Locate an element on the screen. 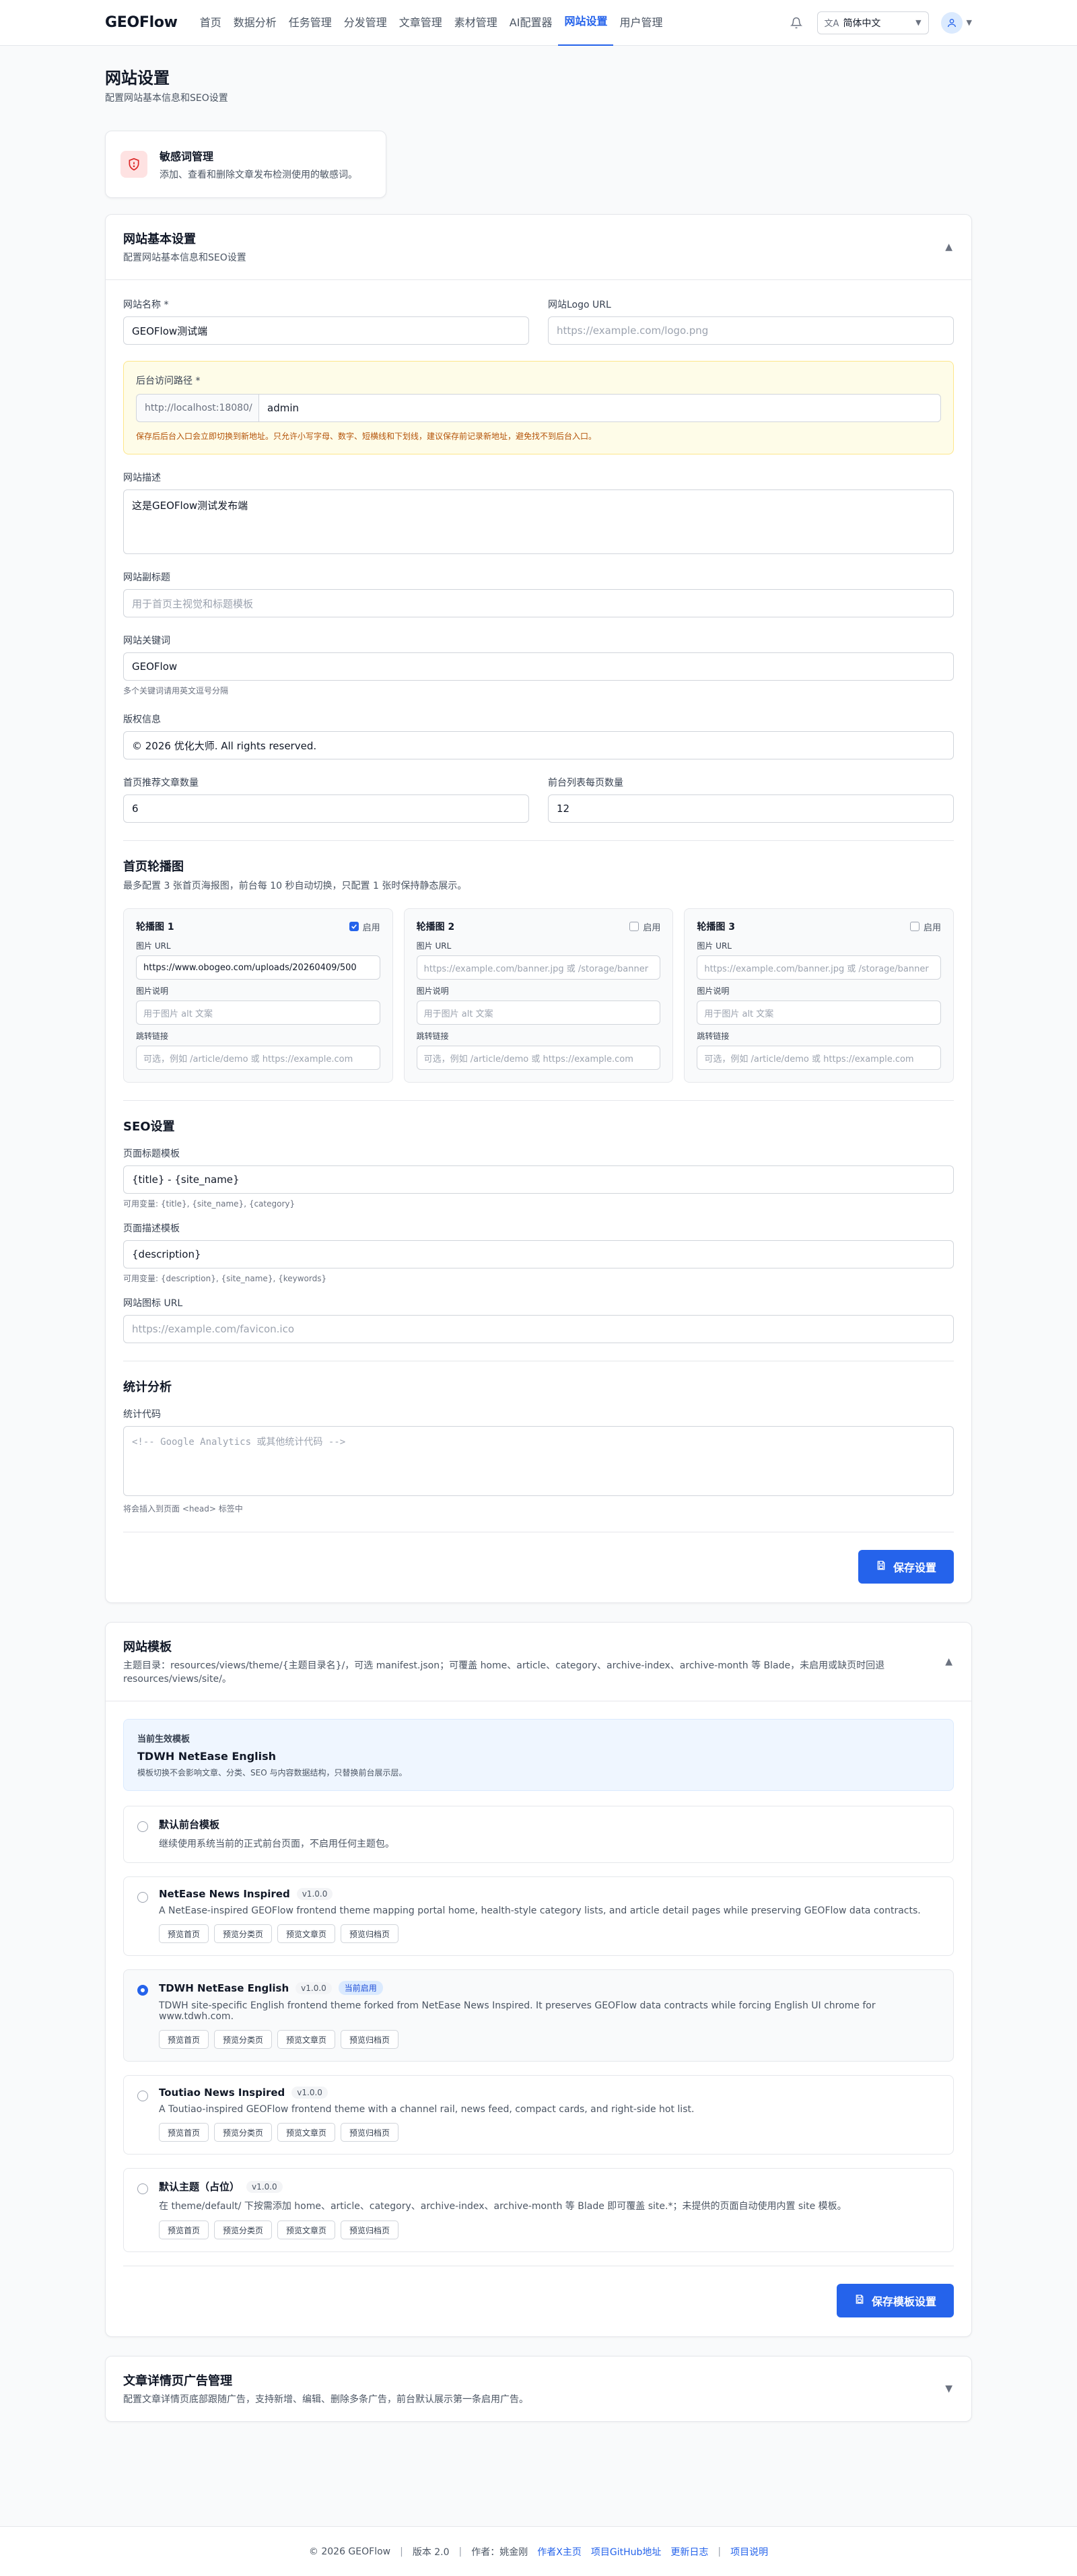  radio-selected-icon is located at coordinates (142, 1990).